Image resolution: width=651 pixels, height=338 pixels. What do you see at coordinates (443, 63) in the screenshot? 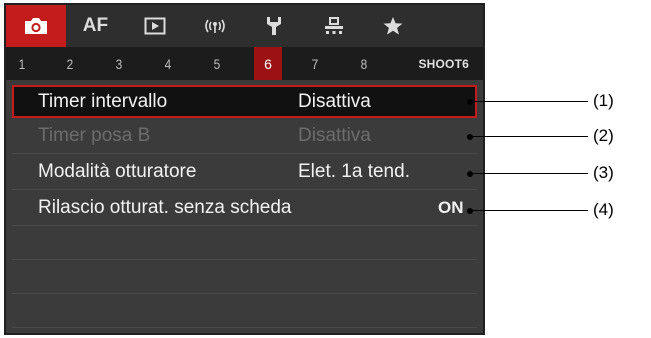
I see `page-label: SHOOT6` at bounding box center [443, 63].